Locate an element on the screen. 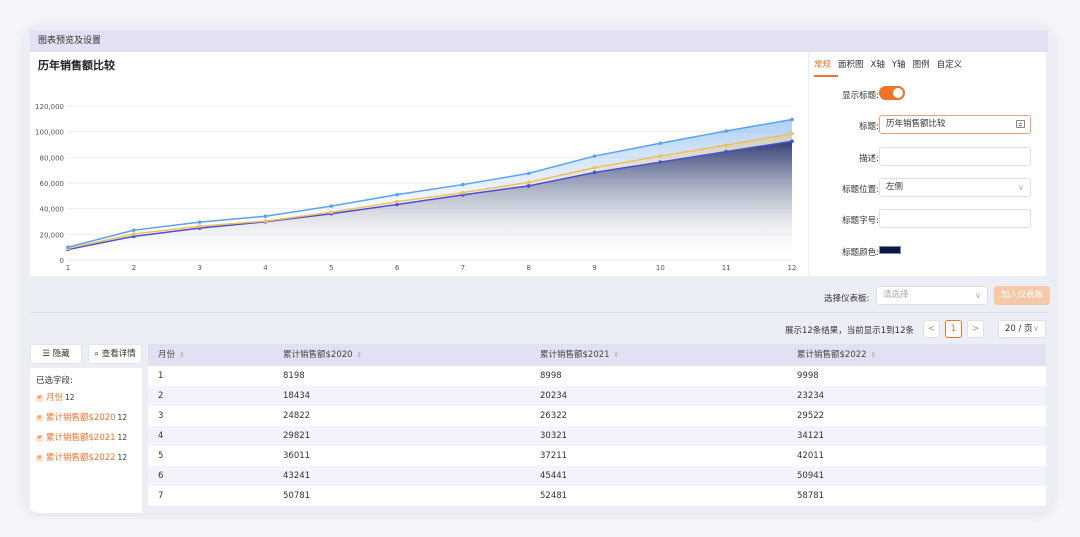  selected-fields-title: 已选字段: is located at coordinates (54, 381).